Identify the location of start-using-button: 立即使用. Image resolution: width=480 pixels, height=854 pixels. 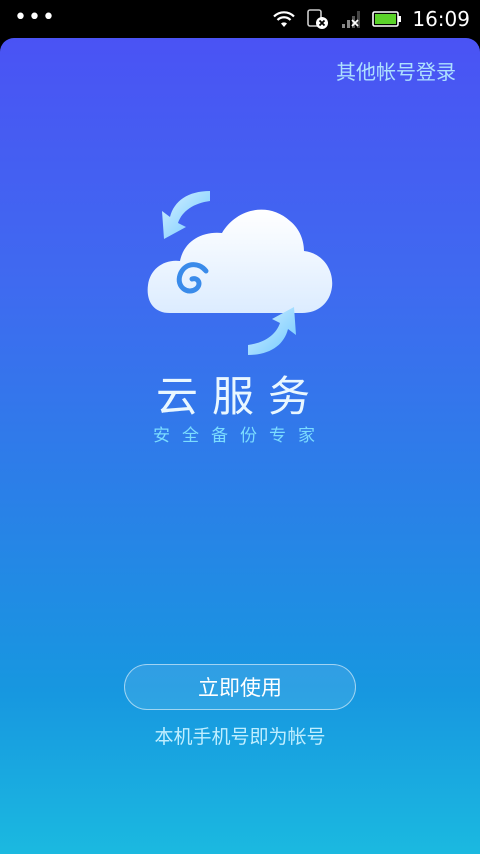
(240, 687).